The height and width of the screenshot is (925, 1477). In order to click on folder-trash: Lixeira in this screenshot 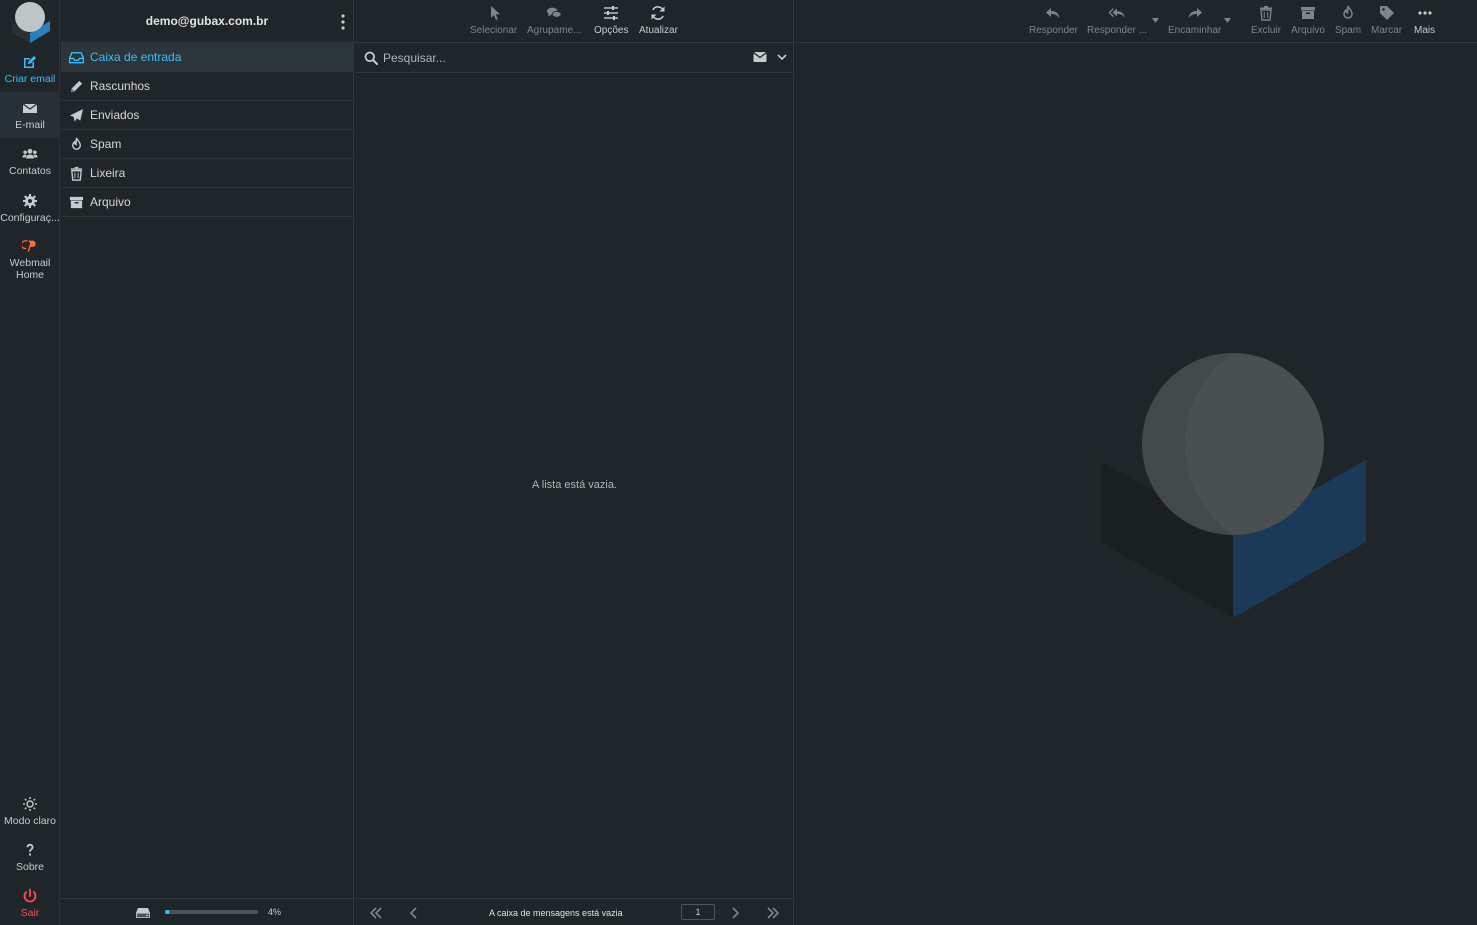, I will do `click(207, 173)`.